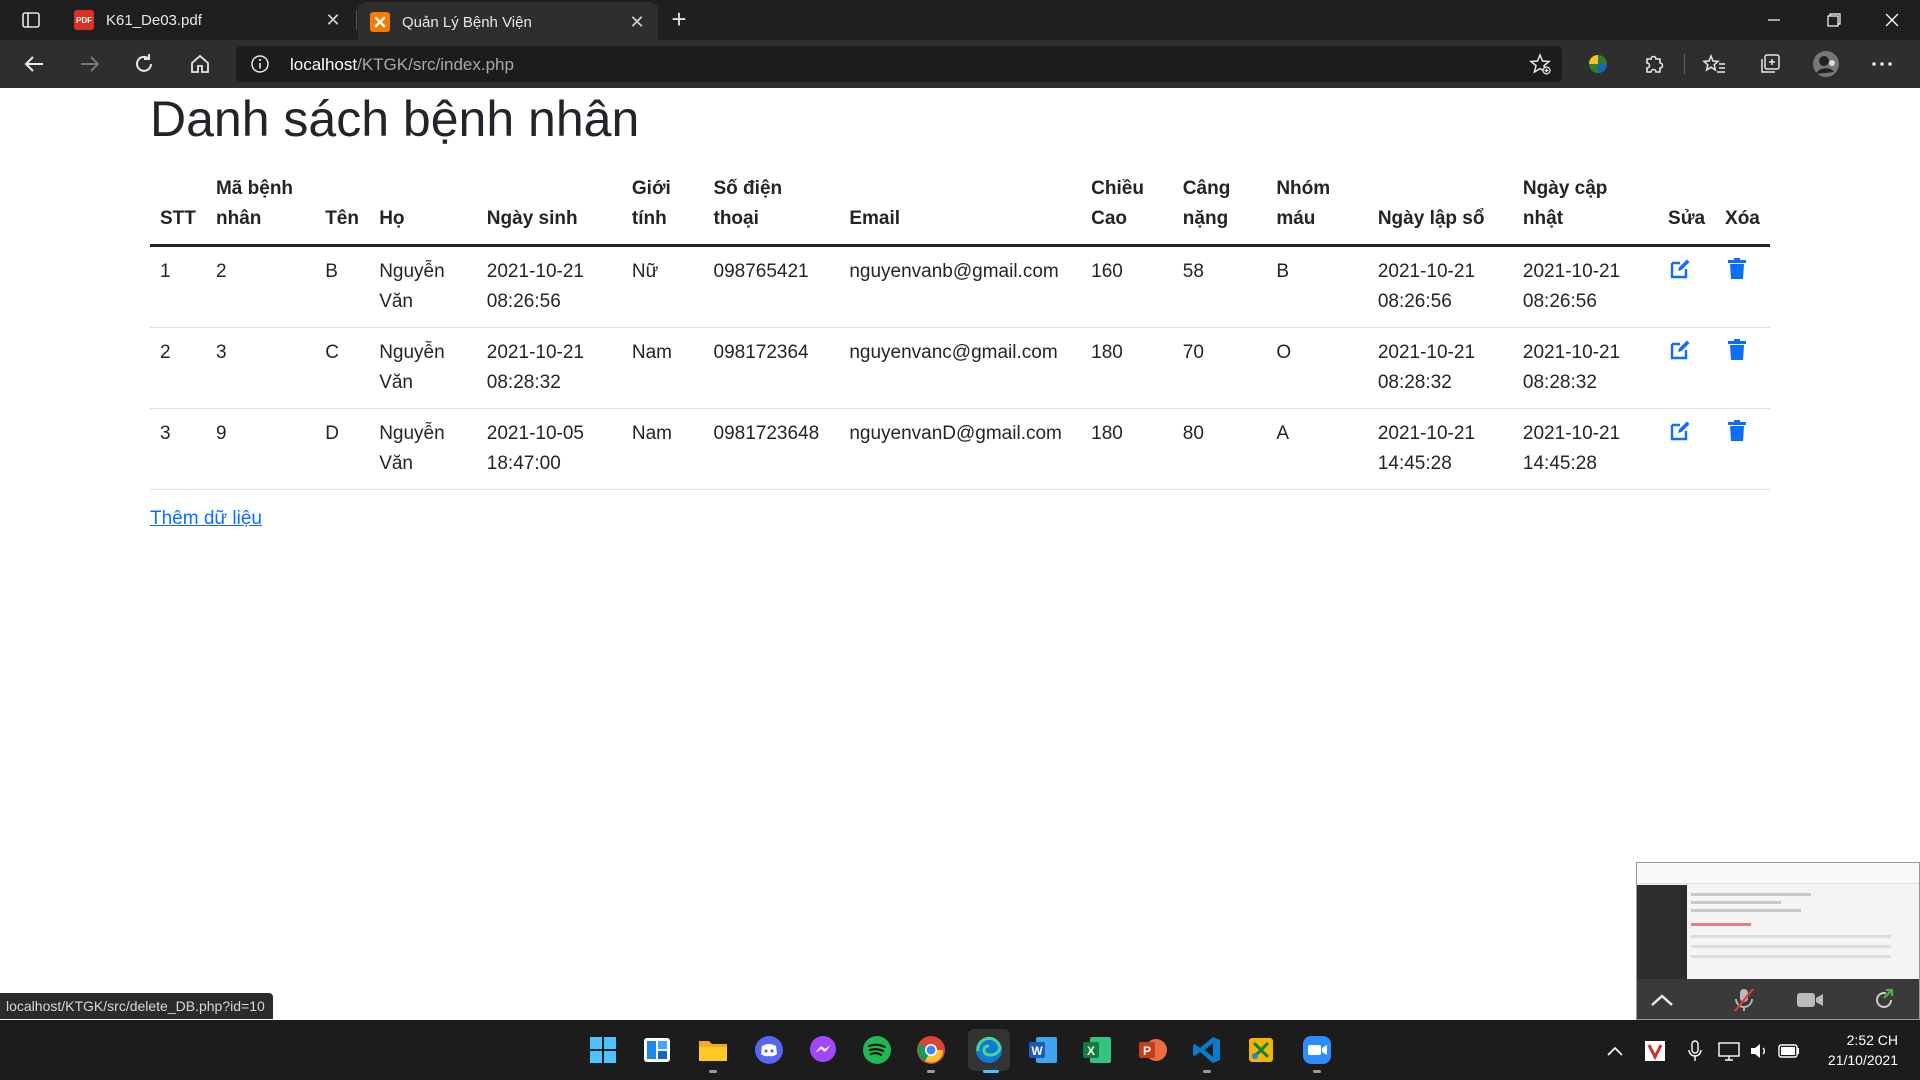  Describe the element at coordinates (1742, 207) in the screenshot. I see `column-header: Xóa` at that location.